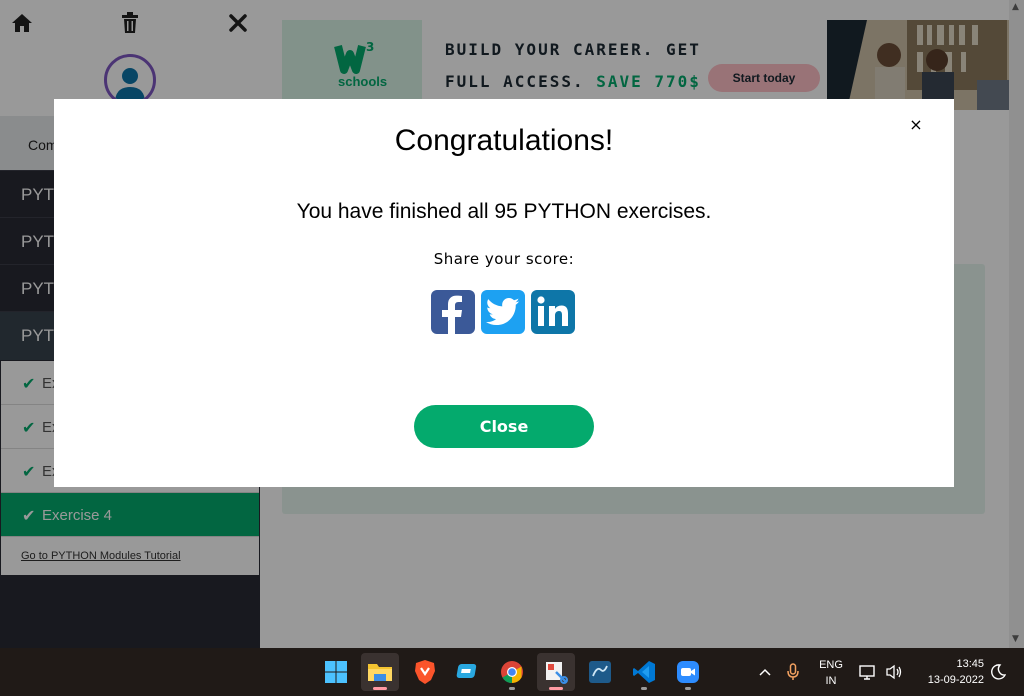  What do you see at coordinates (453, 312) in the screenshot?
I see `facebook-icon` at bounding box center [453, 312].